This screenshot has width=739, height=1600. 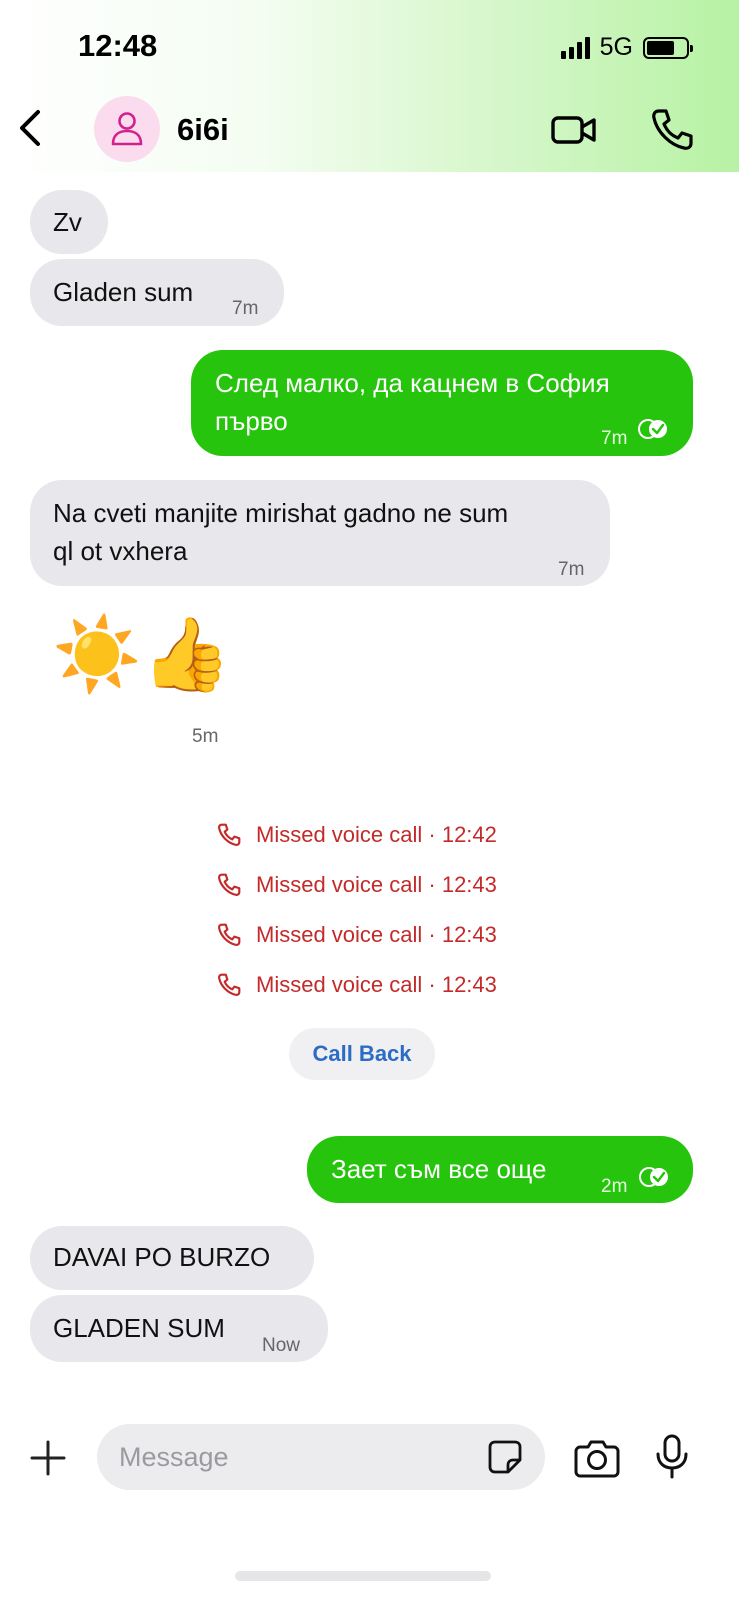 I want to click on phone-call-icon, so click(x=672, y=130).